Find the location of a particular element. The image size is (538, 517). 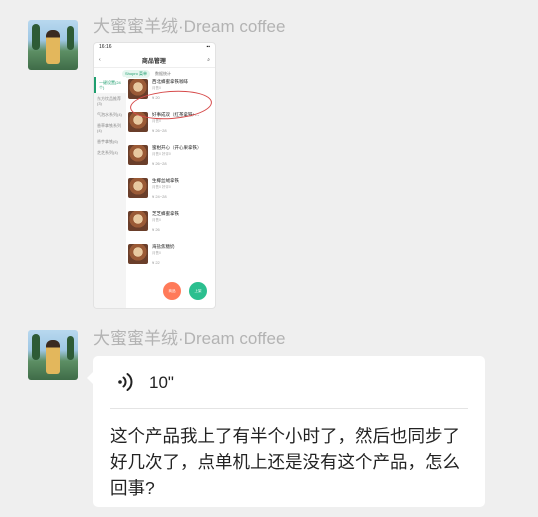

phone-status-bar: 16:16 ▪▪ is located at coordinates (154, 47).